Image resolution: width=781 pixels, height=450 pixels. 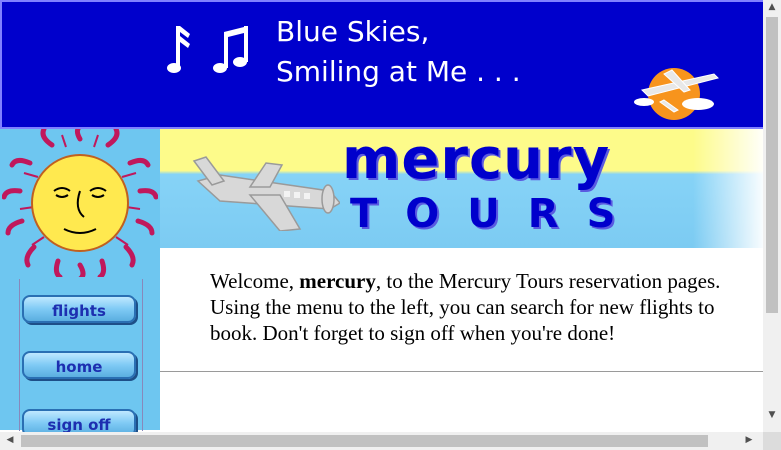 What do you see at coordinates (10, 440) in the screenshot?
I see `scroll-left-icon: ◀` at bounding box center [10, 440].